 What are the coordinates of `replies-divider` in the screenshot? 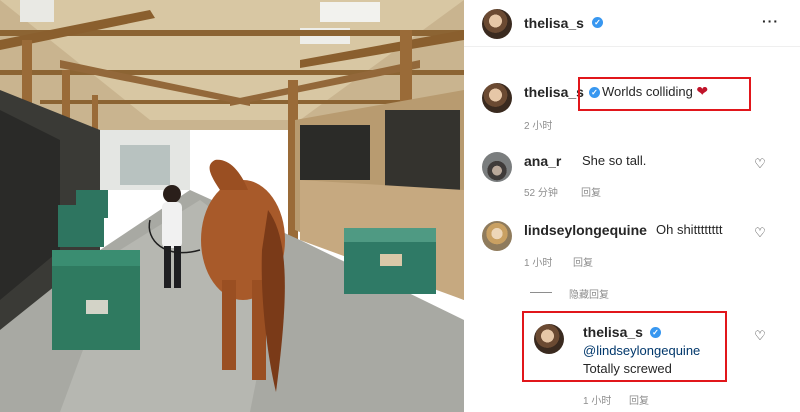 It's located at (541, 292).